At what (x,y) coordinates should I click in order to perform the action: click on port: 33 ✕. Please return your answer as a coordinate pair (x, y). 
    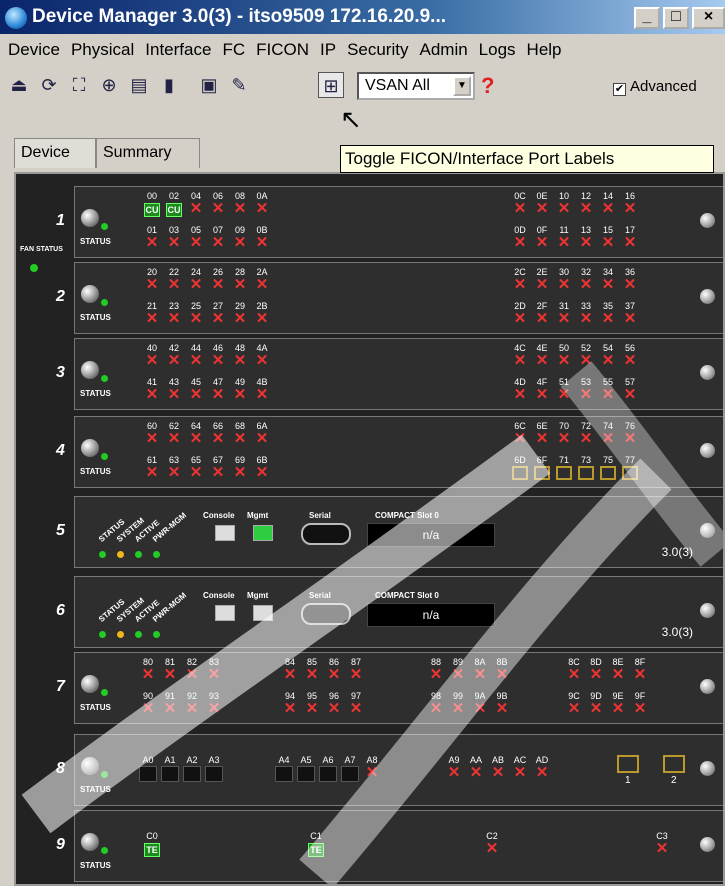
    Looking at the image, I should click on (586, 313).